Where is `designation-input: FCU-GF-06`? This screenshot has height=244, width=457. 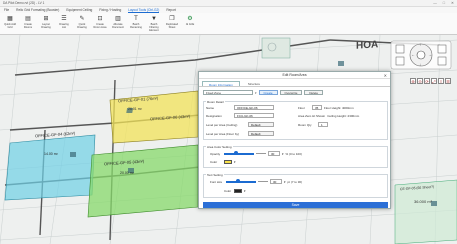 designation-input: FCU-GF-06 is located at coordinates (254, 115).